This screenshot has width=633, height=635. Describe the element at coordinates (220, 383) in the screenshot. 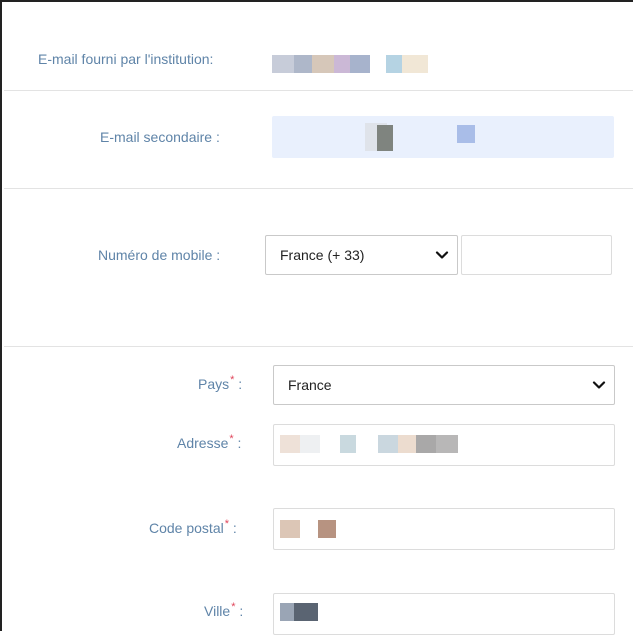

I see `country-label: Pays* :` at that location.